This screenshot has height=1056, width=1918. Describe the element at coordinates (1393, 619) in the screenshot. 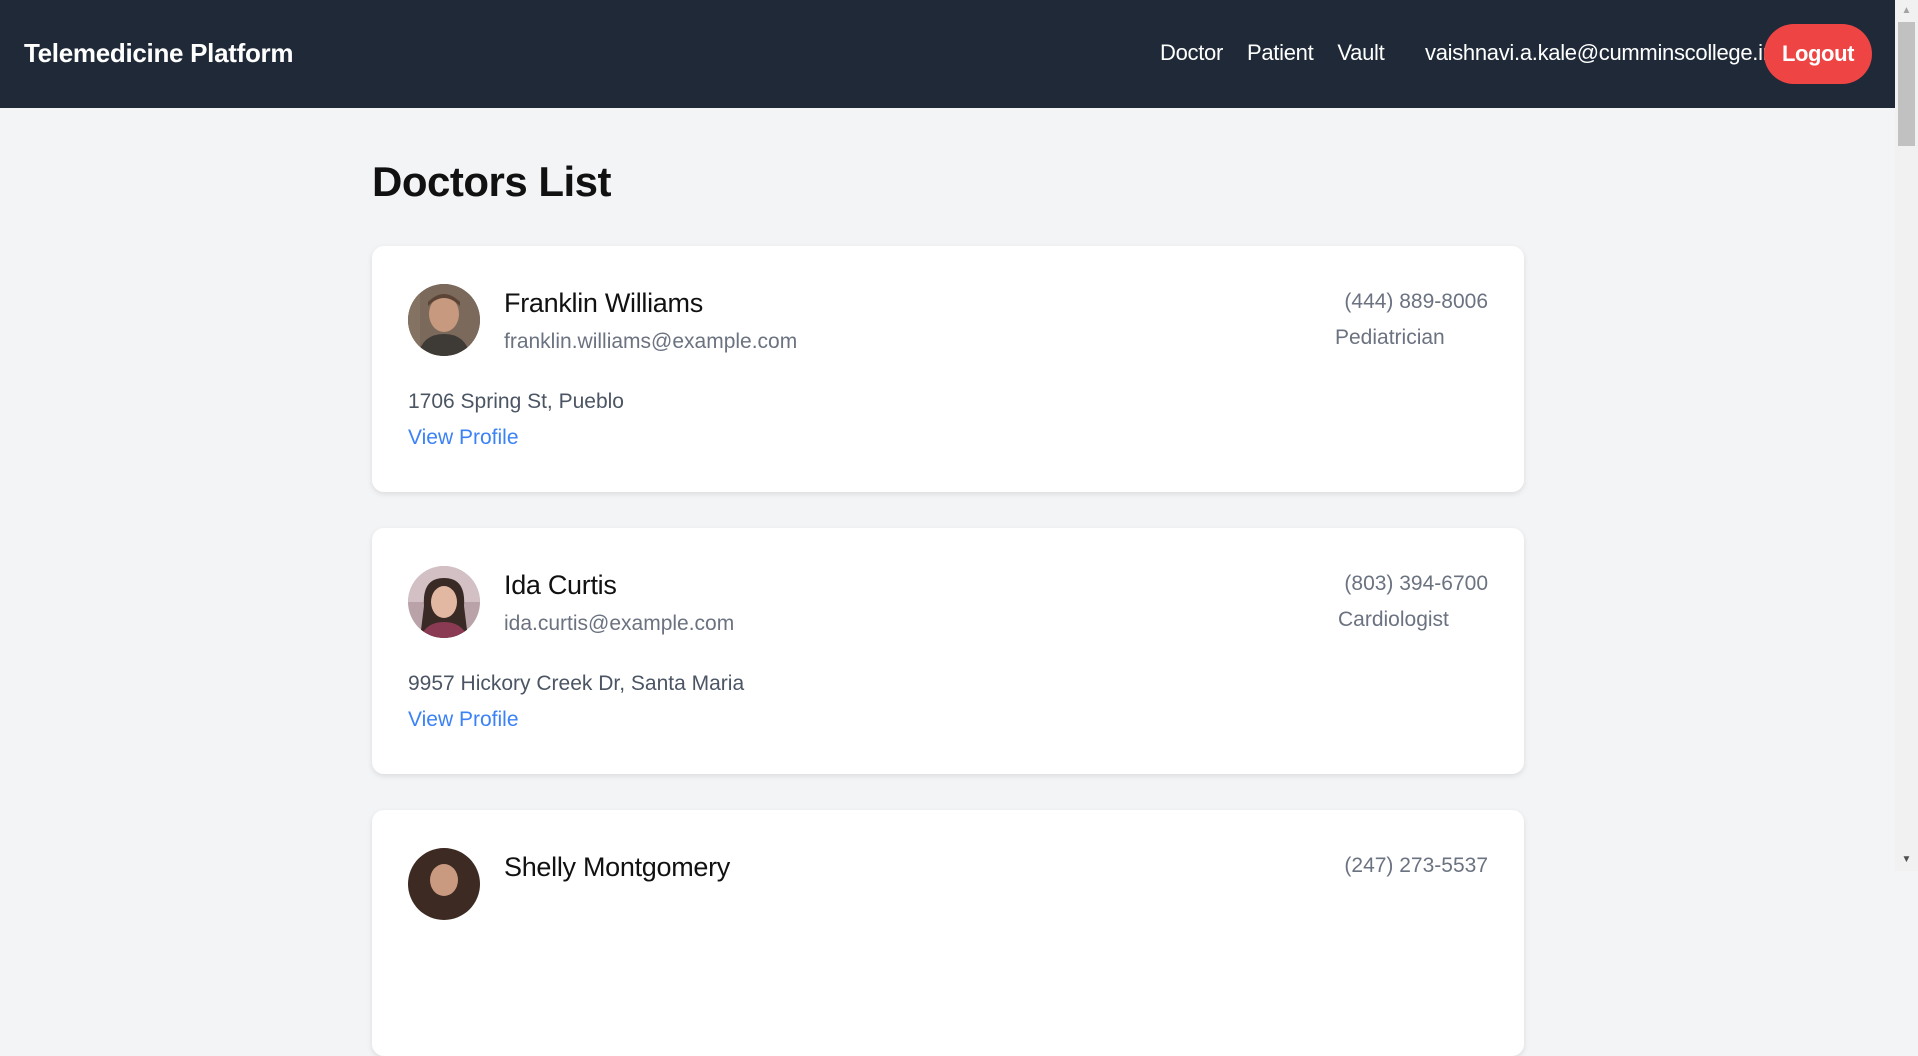

I see `doctor-specialty: Cardiologist` at that location.